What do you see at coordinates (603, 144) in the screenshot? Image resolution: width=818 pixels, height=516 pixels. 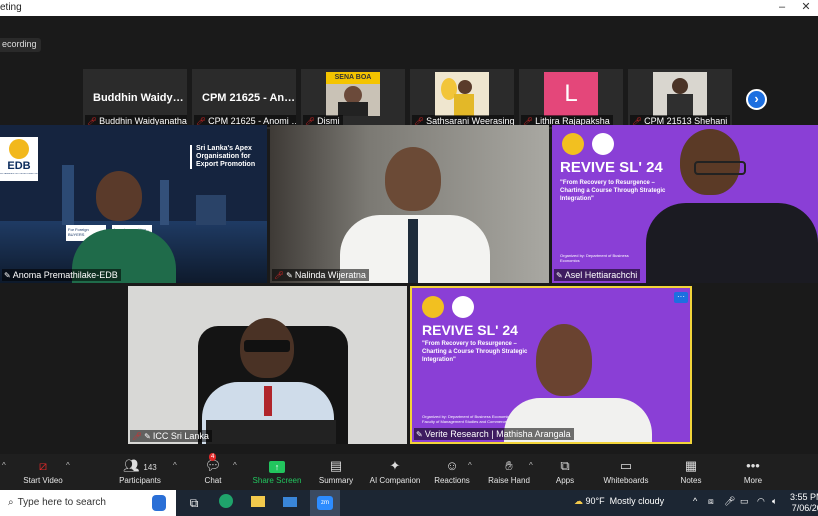 I see `faculty-logo-icon` at bounding box center [603, 144].